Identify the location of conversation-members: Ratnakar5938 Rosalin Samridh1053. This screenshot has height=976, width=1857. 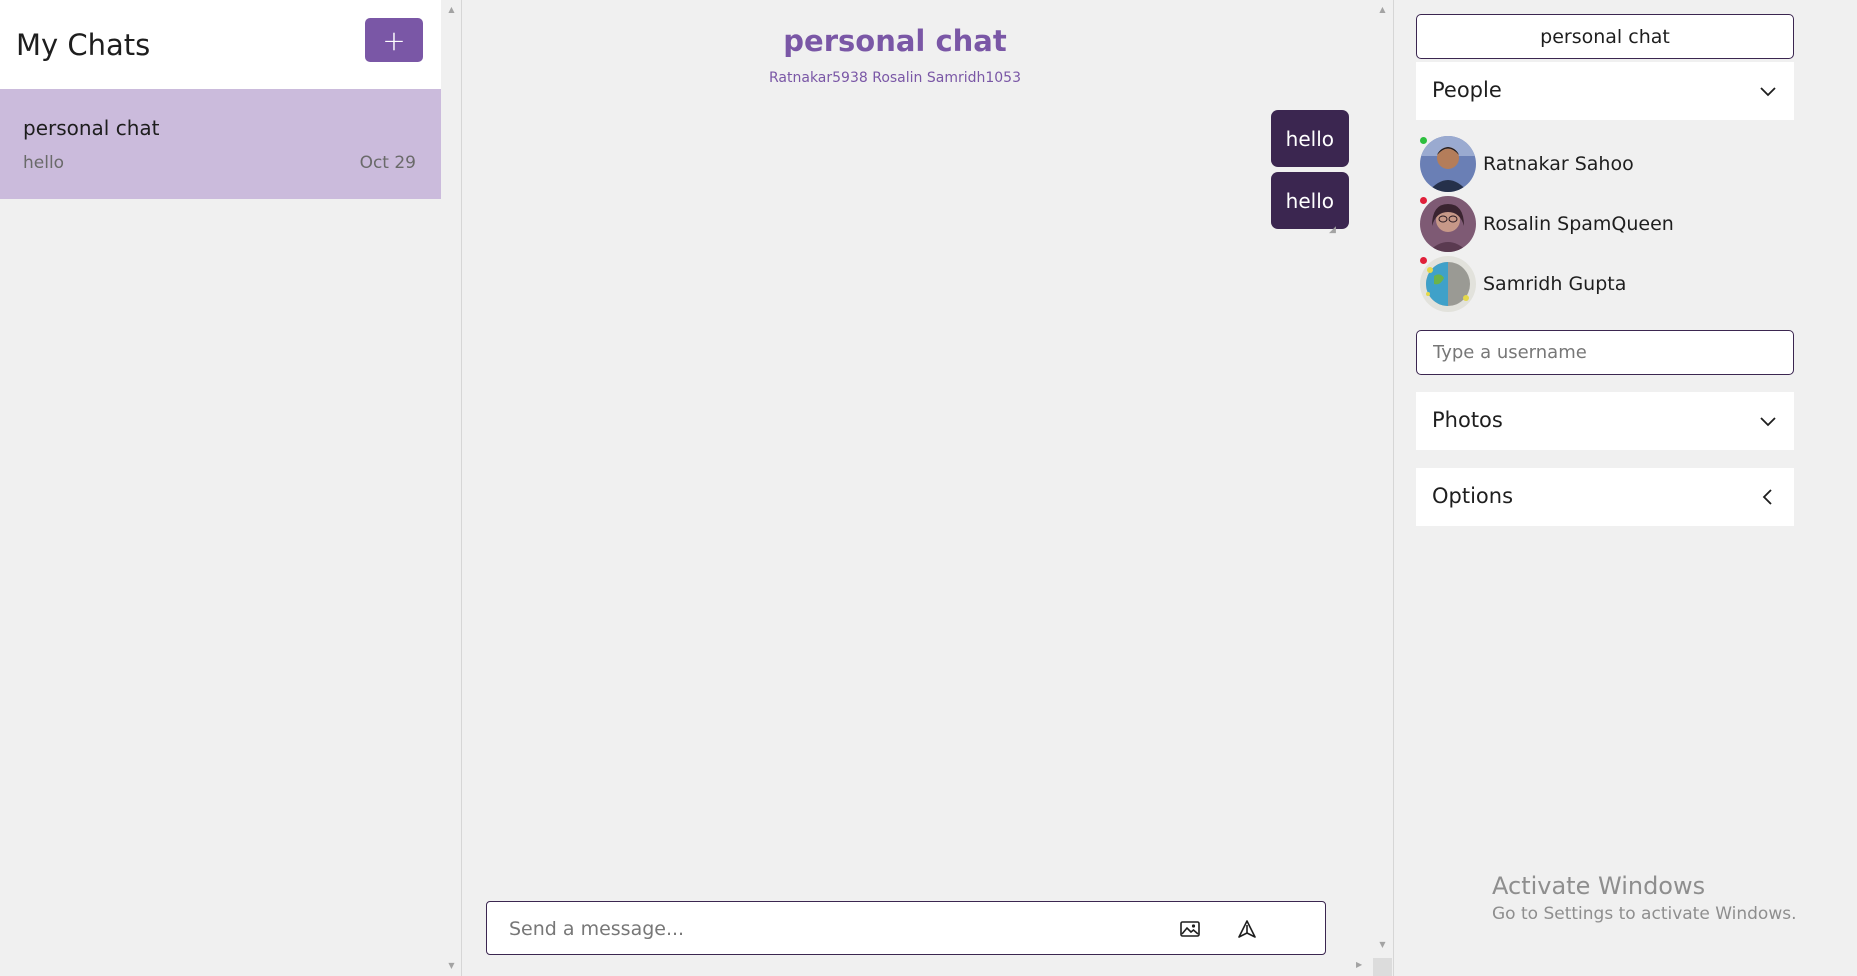
(895, 78).